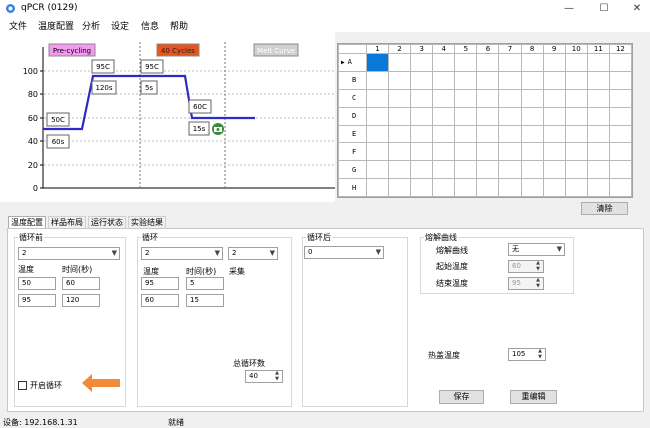 Image resolution: width=650 pixels, height=428 pixels. What do you see at coordinates (182, 253) in the screenshot?
I see `cycle-step-count-select: 2 ▼` at bounding box center [182, 253].